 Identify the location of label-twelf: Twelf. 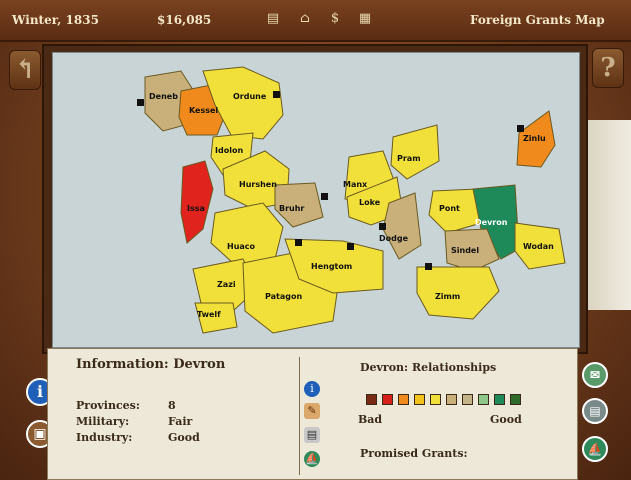
(209, 314).